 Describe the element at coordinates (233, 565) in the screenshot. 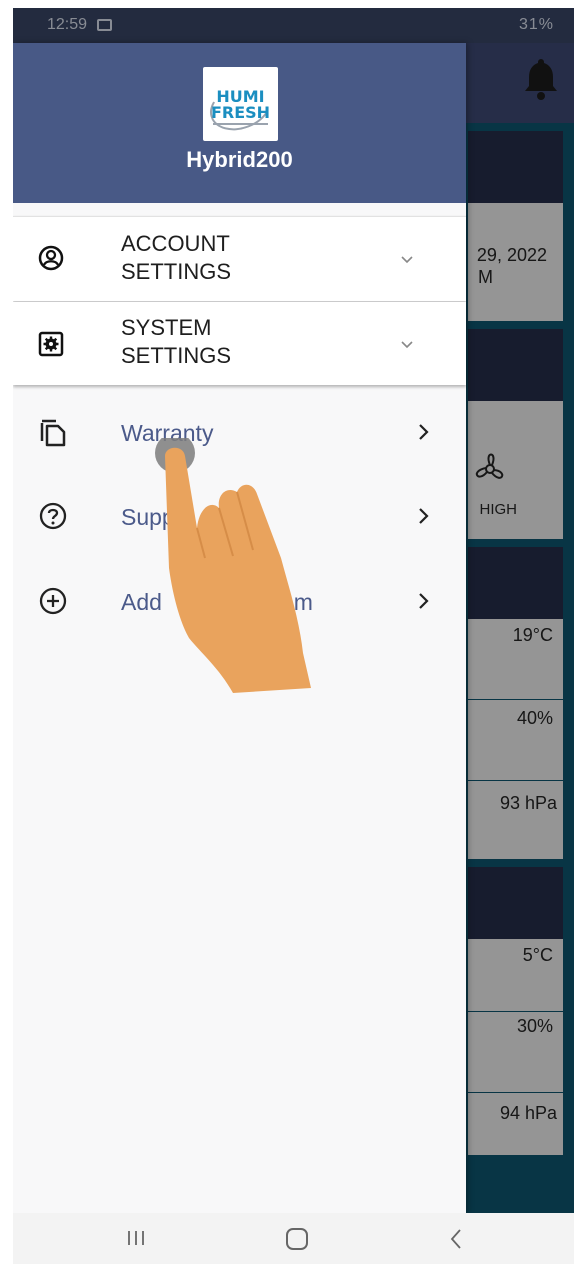

I see `tap-hand-icon` at that location.